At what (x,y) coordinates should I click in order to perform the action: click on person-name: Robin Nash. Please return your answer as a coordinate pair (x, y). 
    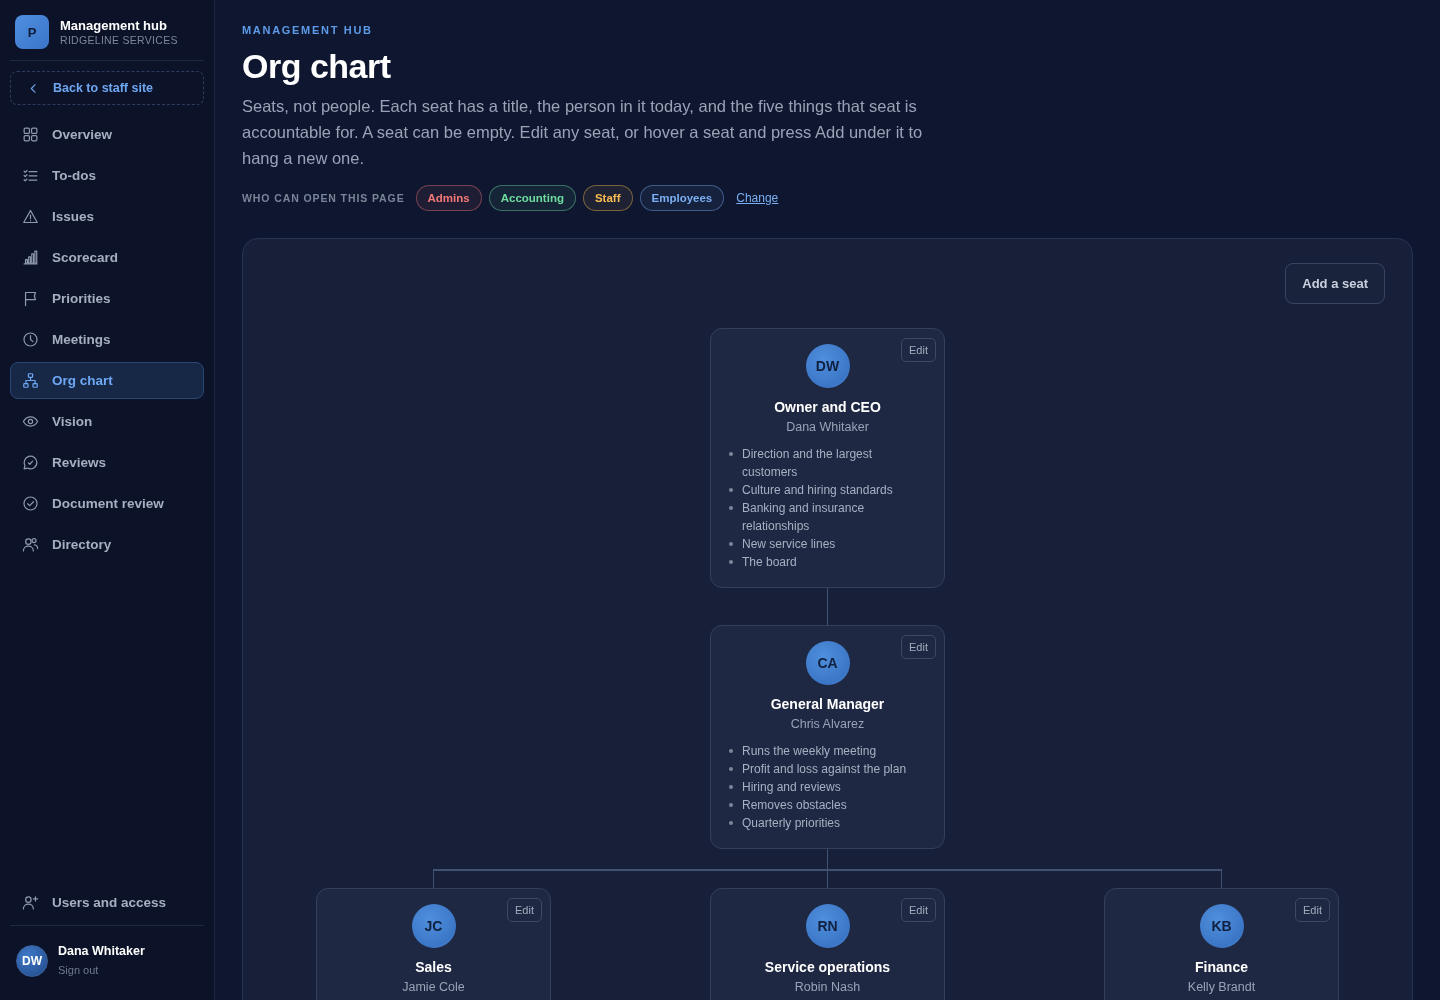
    Looking at the image, I should click on (827, 987).